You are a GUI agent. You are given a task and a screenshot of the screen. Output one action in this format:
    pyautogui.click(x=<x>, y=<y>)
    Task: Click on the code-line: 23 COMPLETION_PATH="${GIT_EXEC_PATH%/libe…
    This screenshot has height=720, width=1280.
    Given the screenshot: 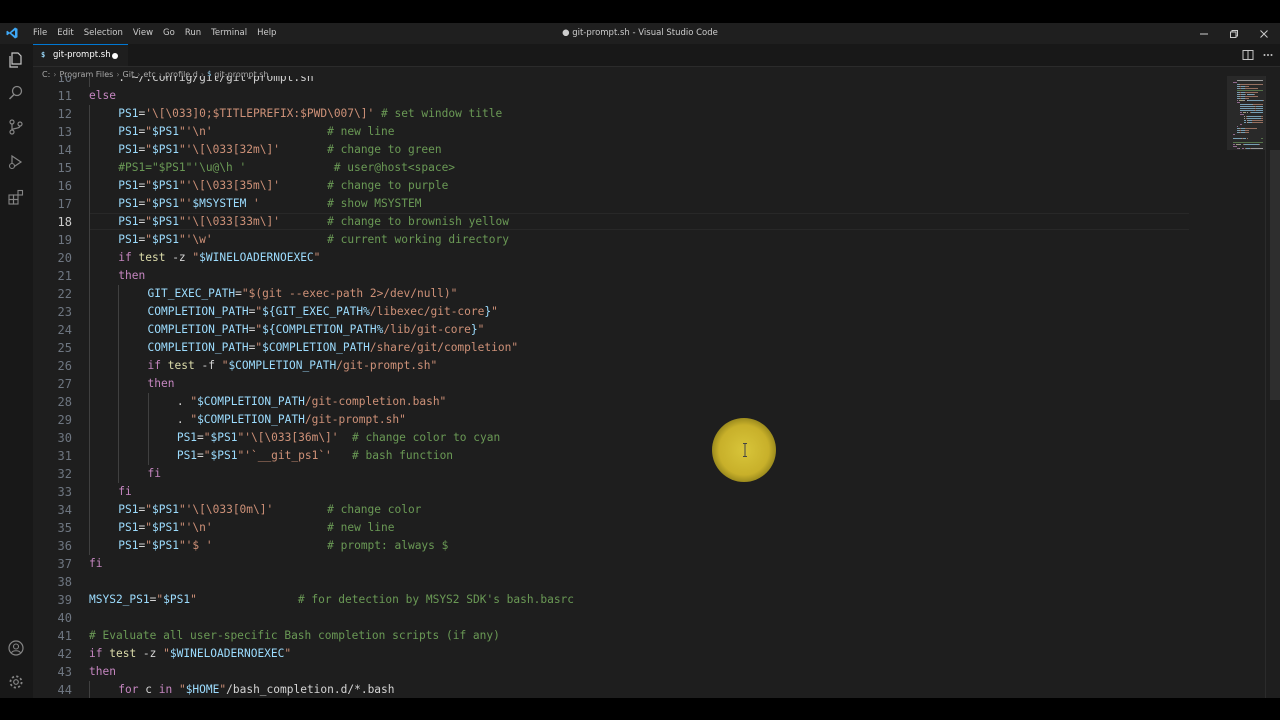 What is the action you would take?
    pyautogui.click(x=613, y=312)
    